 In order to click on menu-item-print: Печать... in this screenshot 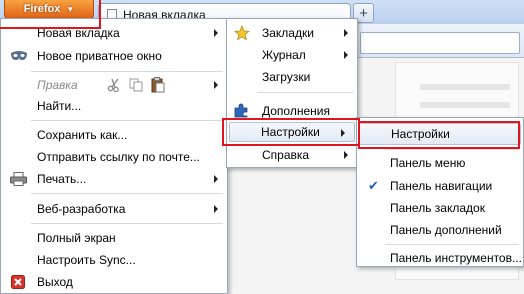, I will do `click(114, 179)`.